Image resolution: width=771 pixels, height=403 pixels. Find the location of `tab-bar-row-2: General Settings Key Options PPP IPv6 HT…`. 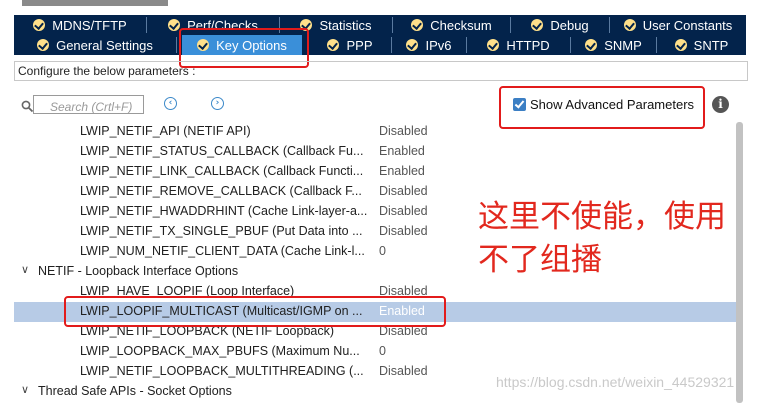

tab-bar-row-2: General Settings Key Options PPP IPv6 HT… is located at coordinates (380, 45).